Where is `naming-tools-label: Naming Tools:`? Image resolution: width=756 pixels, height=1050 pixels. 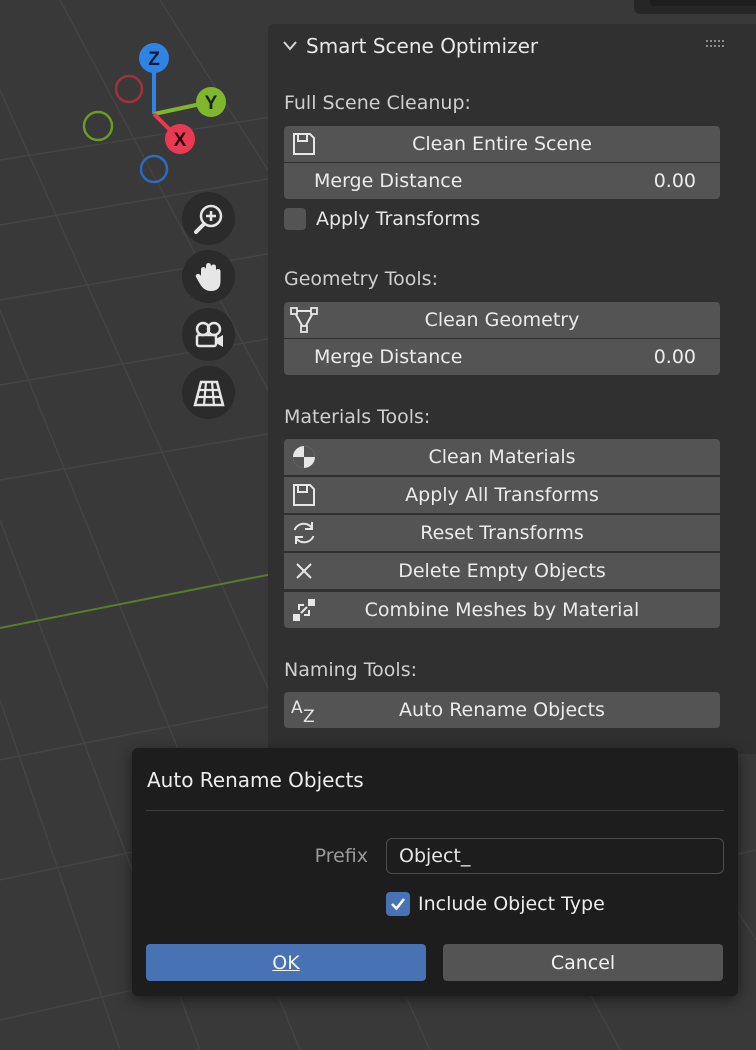
naming-tools-label: Naming Tools: is located at coordinates (350, 670).